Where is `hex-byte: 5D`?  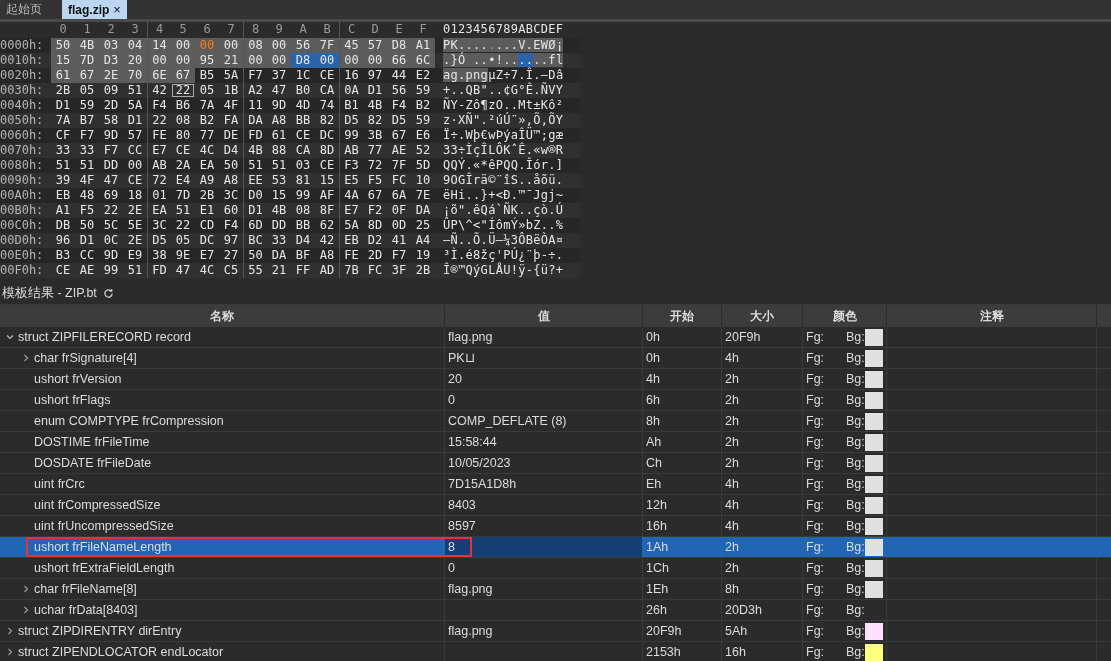
hex-byte: 5D is located at coordinates (423, 165).